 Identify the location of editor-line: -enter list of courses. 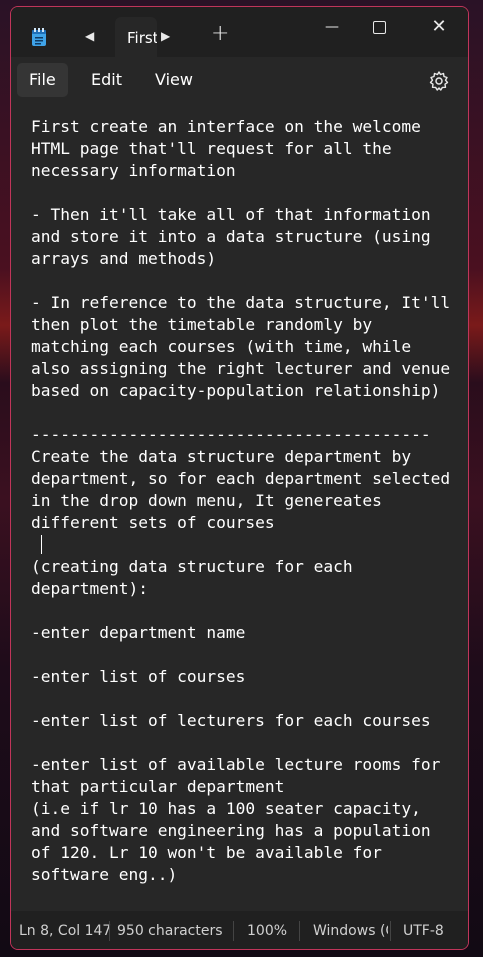
(138, 676).